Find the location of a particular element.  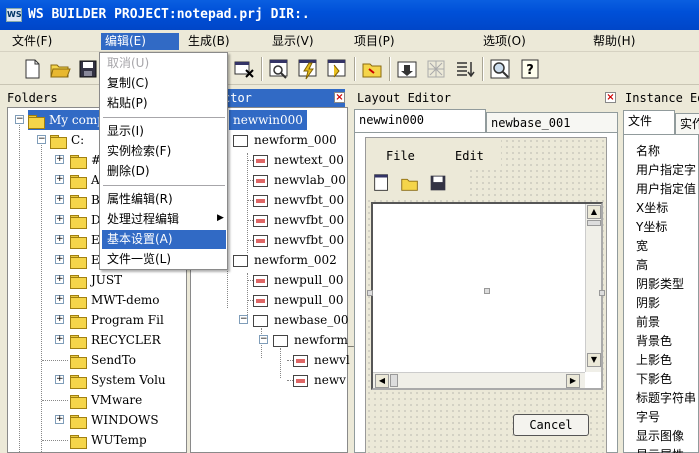

tab-newbase-001: newbase_001 is located at coordinates (552, 123).